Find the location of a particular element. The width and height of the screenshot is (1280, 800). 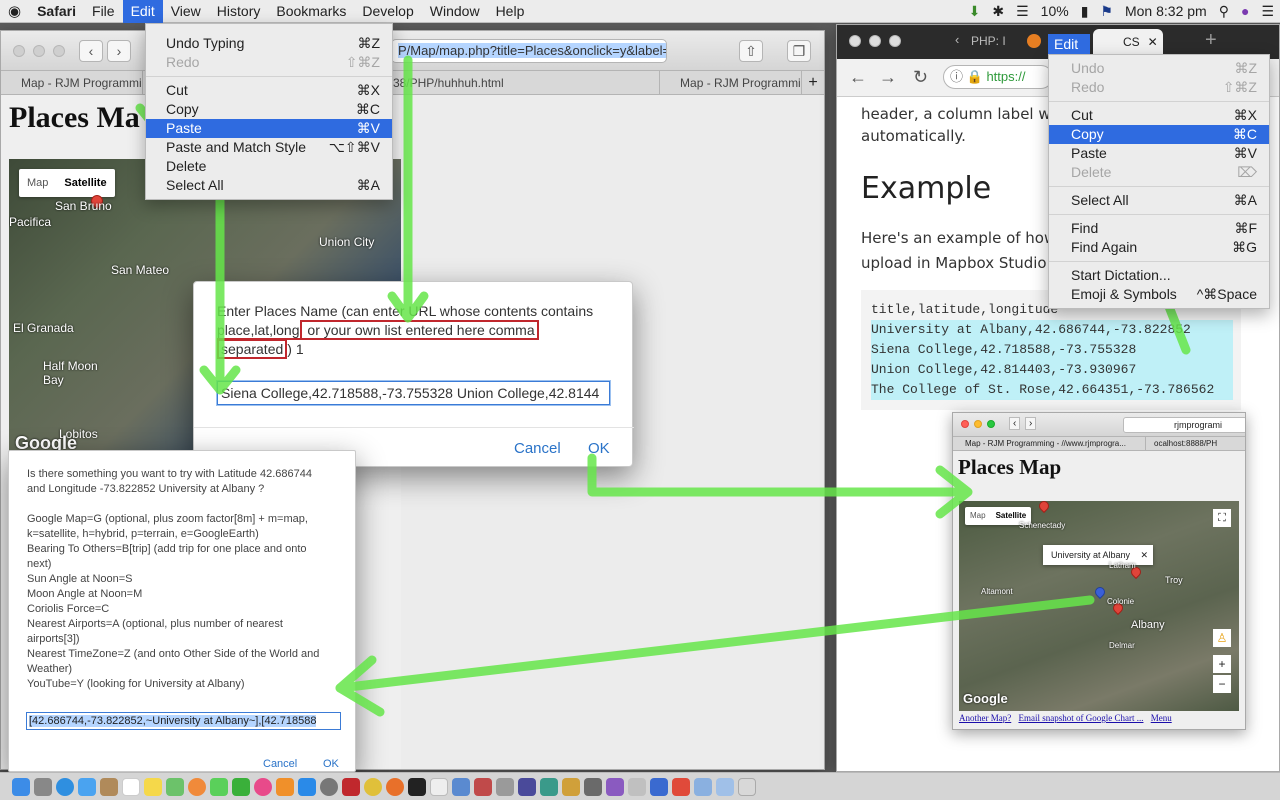

forward-button: › is located at coordinates (119, 51).